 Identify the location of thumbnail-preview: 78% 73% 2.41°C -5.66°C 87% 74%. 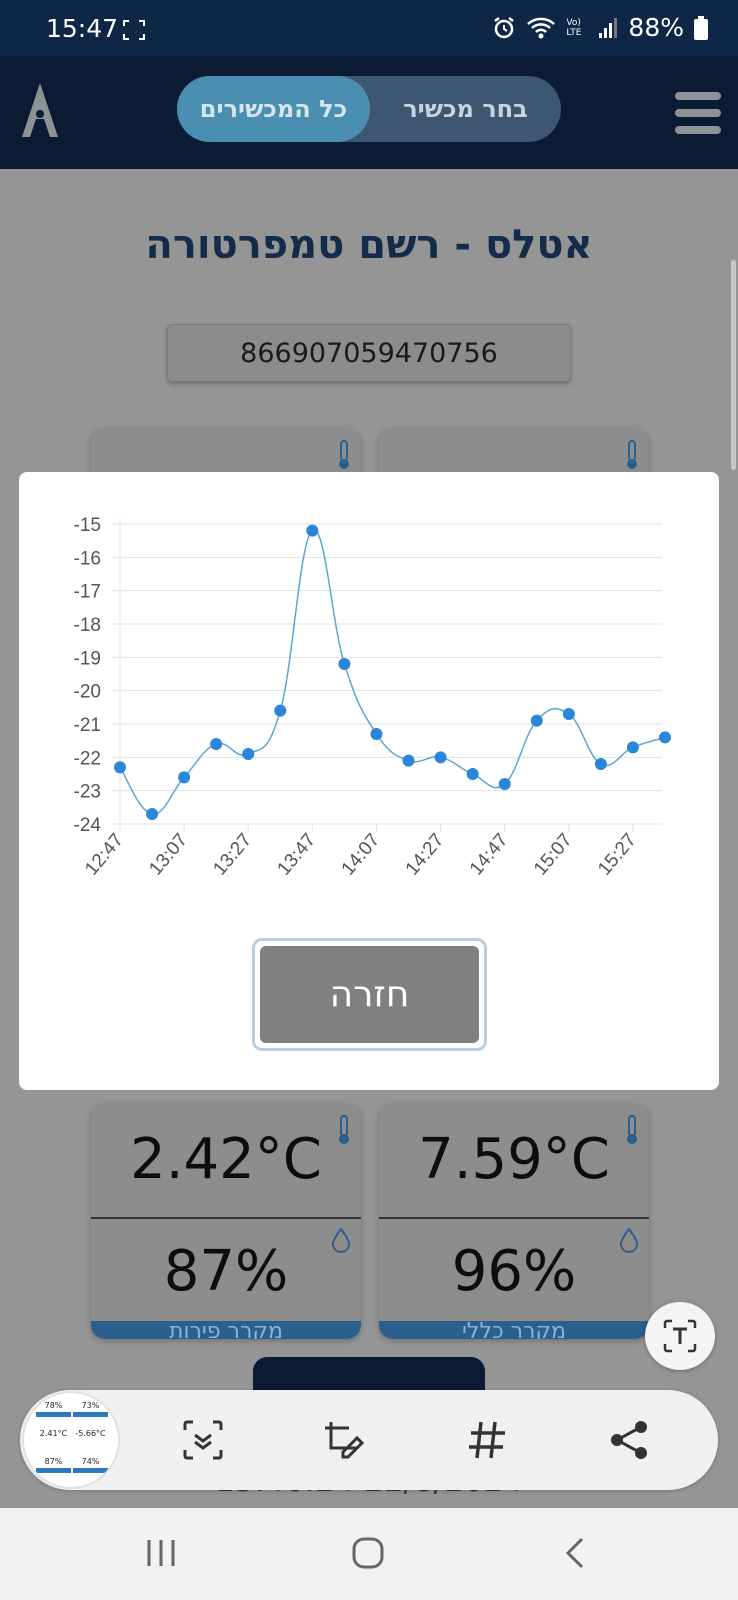
(72, 1442).